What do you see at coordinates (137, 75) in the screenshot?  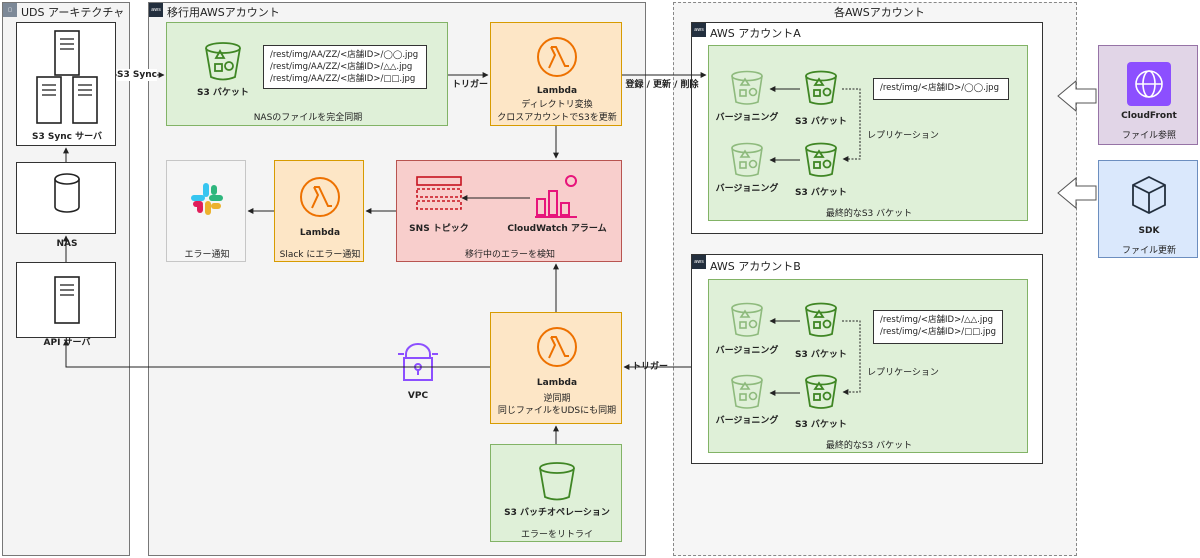 I see `edge-label-s3sync: S3 Sync` at bounding box center [137, 75].